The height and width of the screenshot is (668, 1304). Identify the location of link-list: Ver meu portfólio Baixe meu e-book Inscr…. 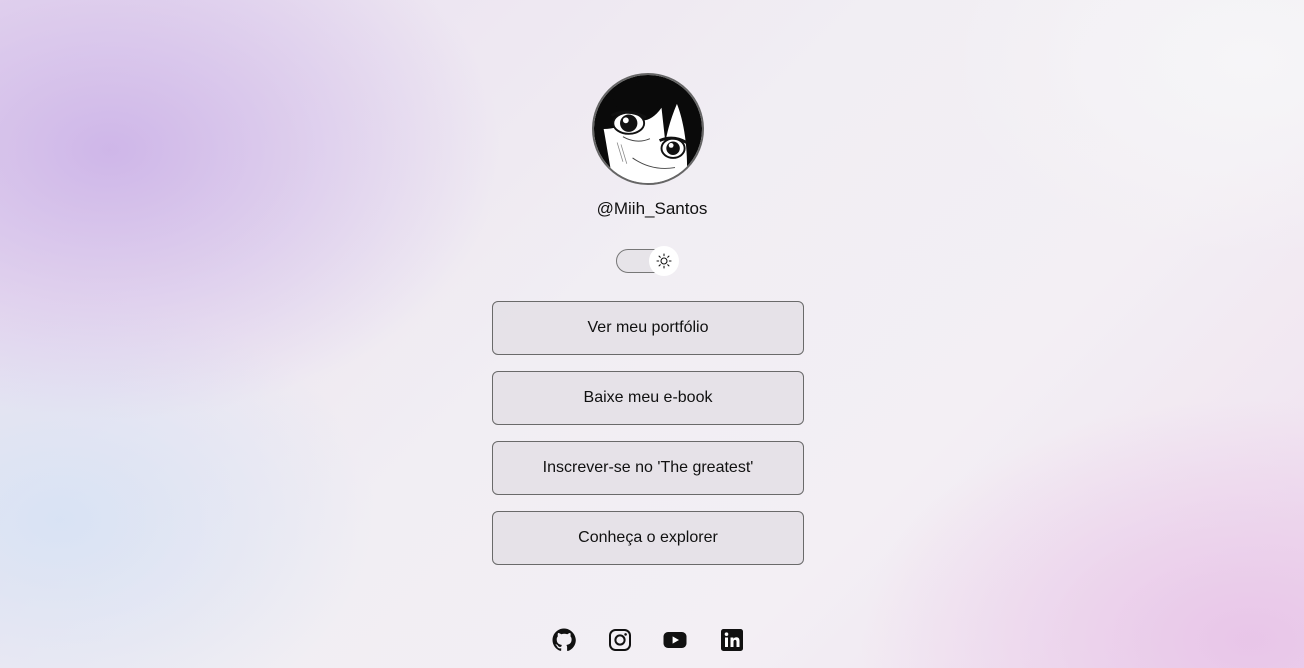
(648, 441).